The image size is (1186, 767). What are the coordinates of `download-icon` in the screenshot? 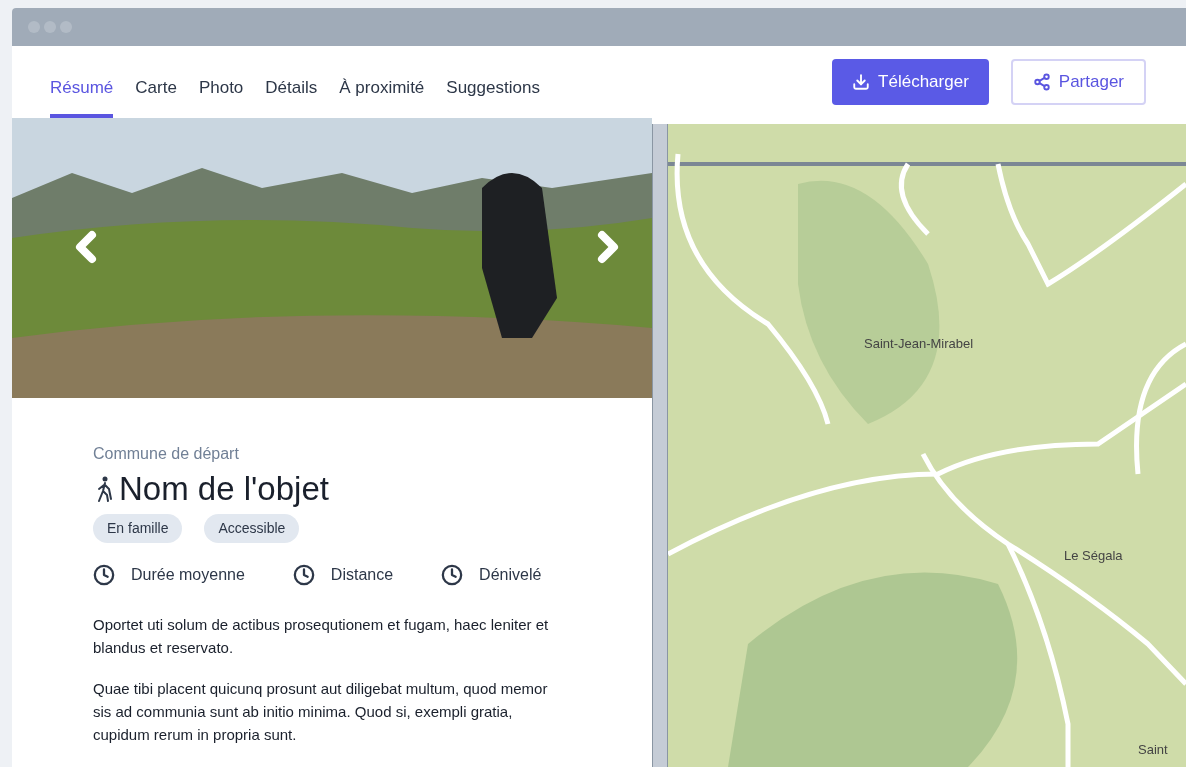 It's located at (861, 82).